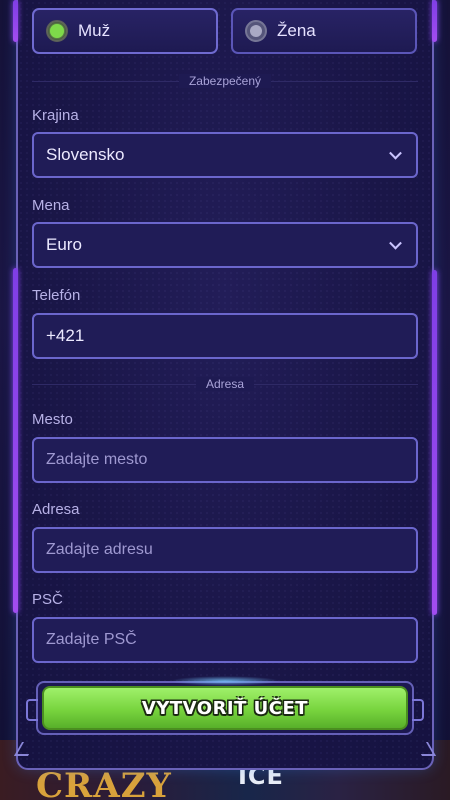  I want to click on currency-select: Euro, so click(225, 245).